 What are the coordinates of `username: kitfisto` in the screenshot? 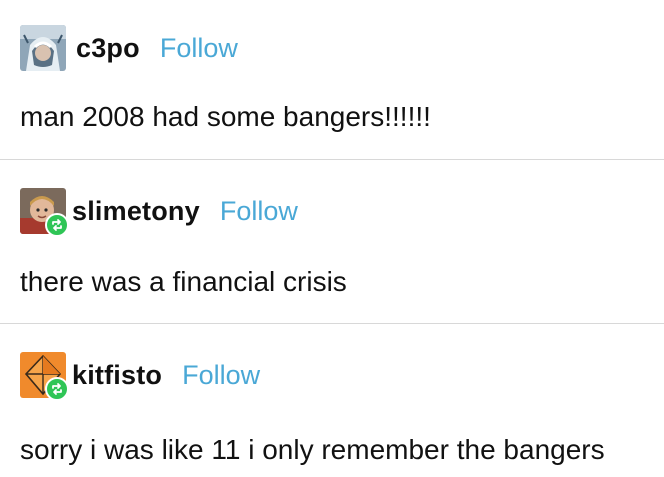 It's located at (117, 375).